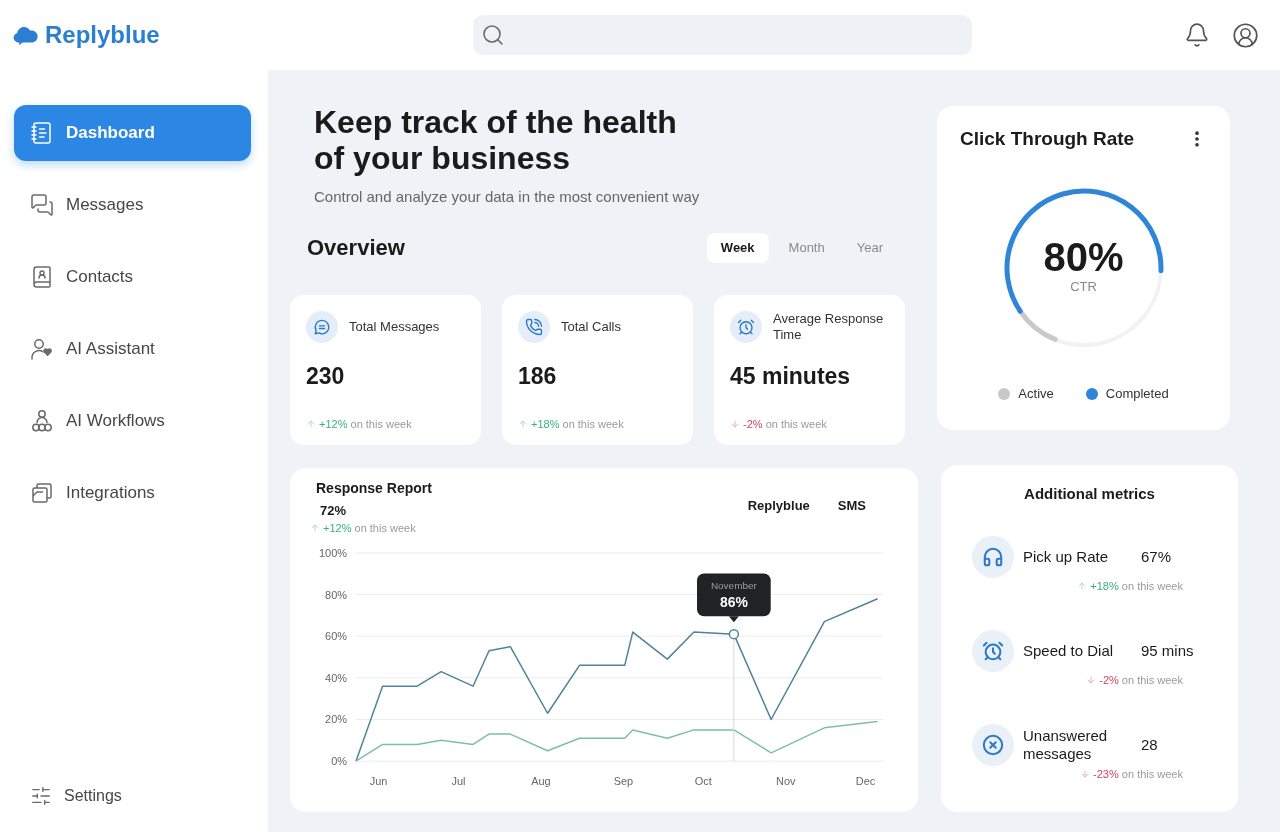 The height and width of the screenshot is (832, 1280). I want to click on stat-value: 230, so click(326, 376).